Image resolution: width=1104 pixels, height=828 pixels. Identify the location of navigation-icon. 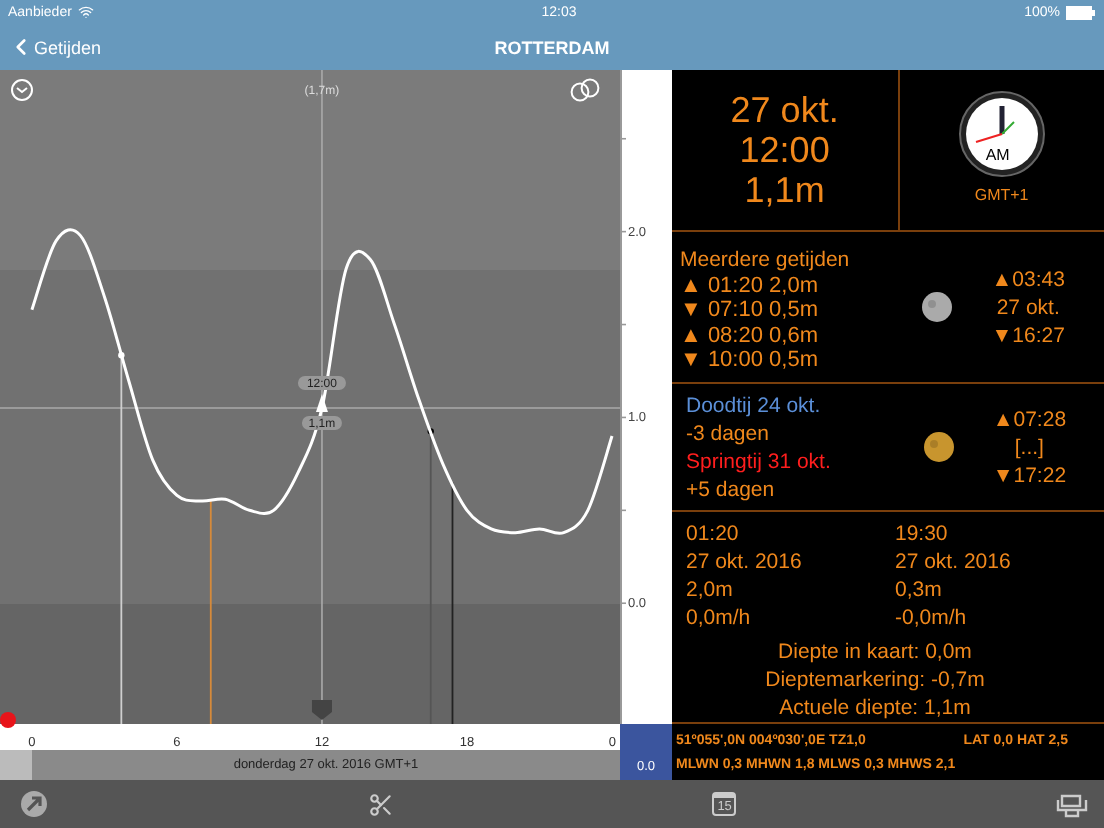
(34, 804).